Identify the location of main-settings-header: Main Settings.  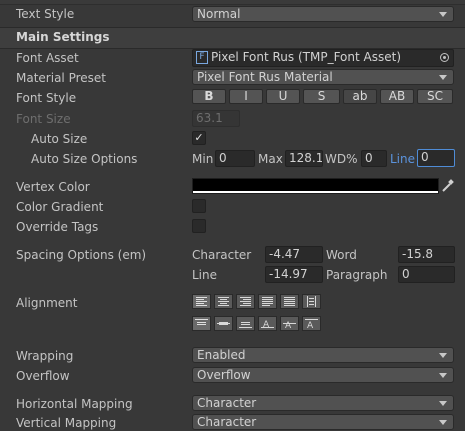
(232, 38).